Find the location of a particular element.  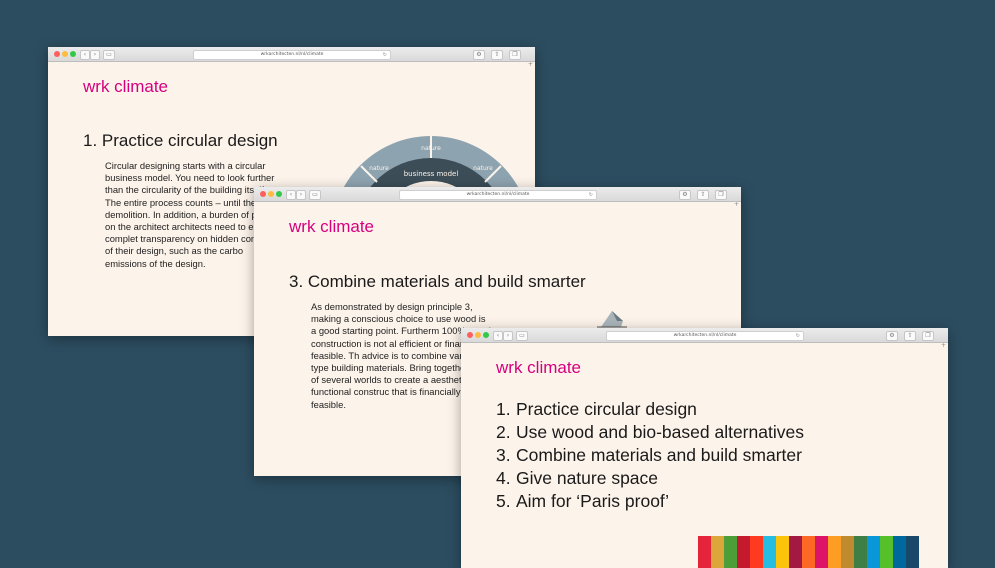

diagram-outer-label: nature is located at coordinates (431, 148).